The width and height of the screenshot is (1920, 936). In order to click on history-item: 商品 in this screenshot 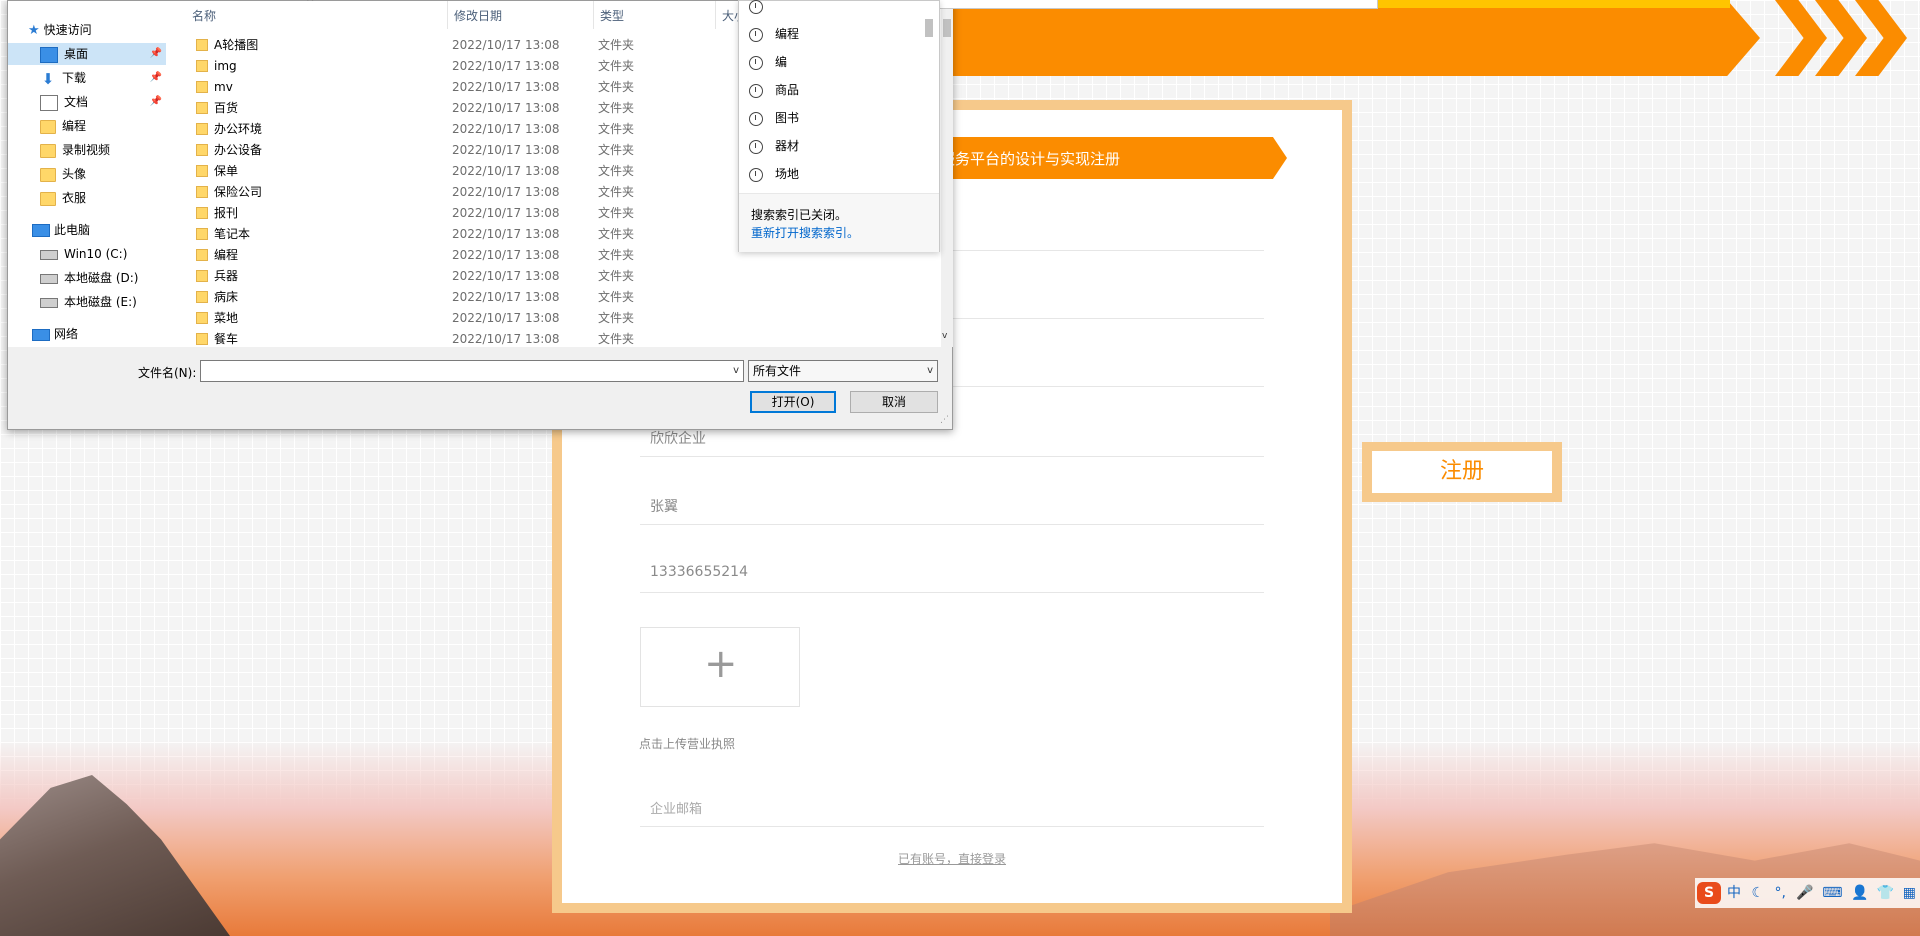, I will do `click(774, 90)`.